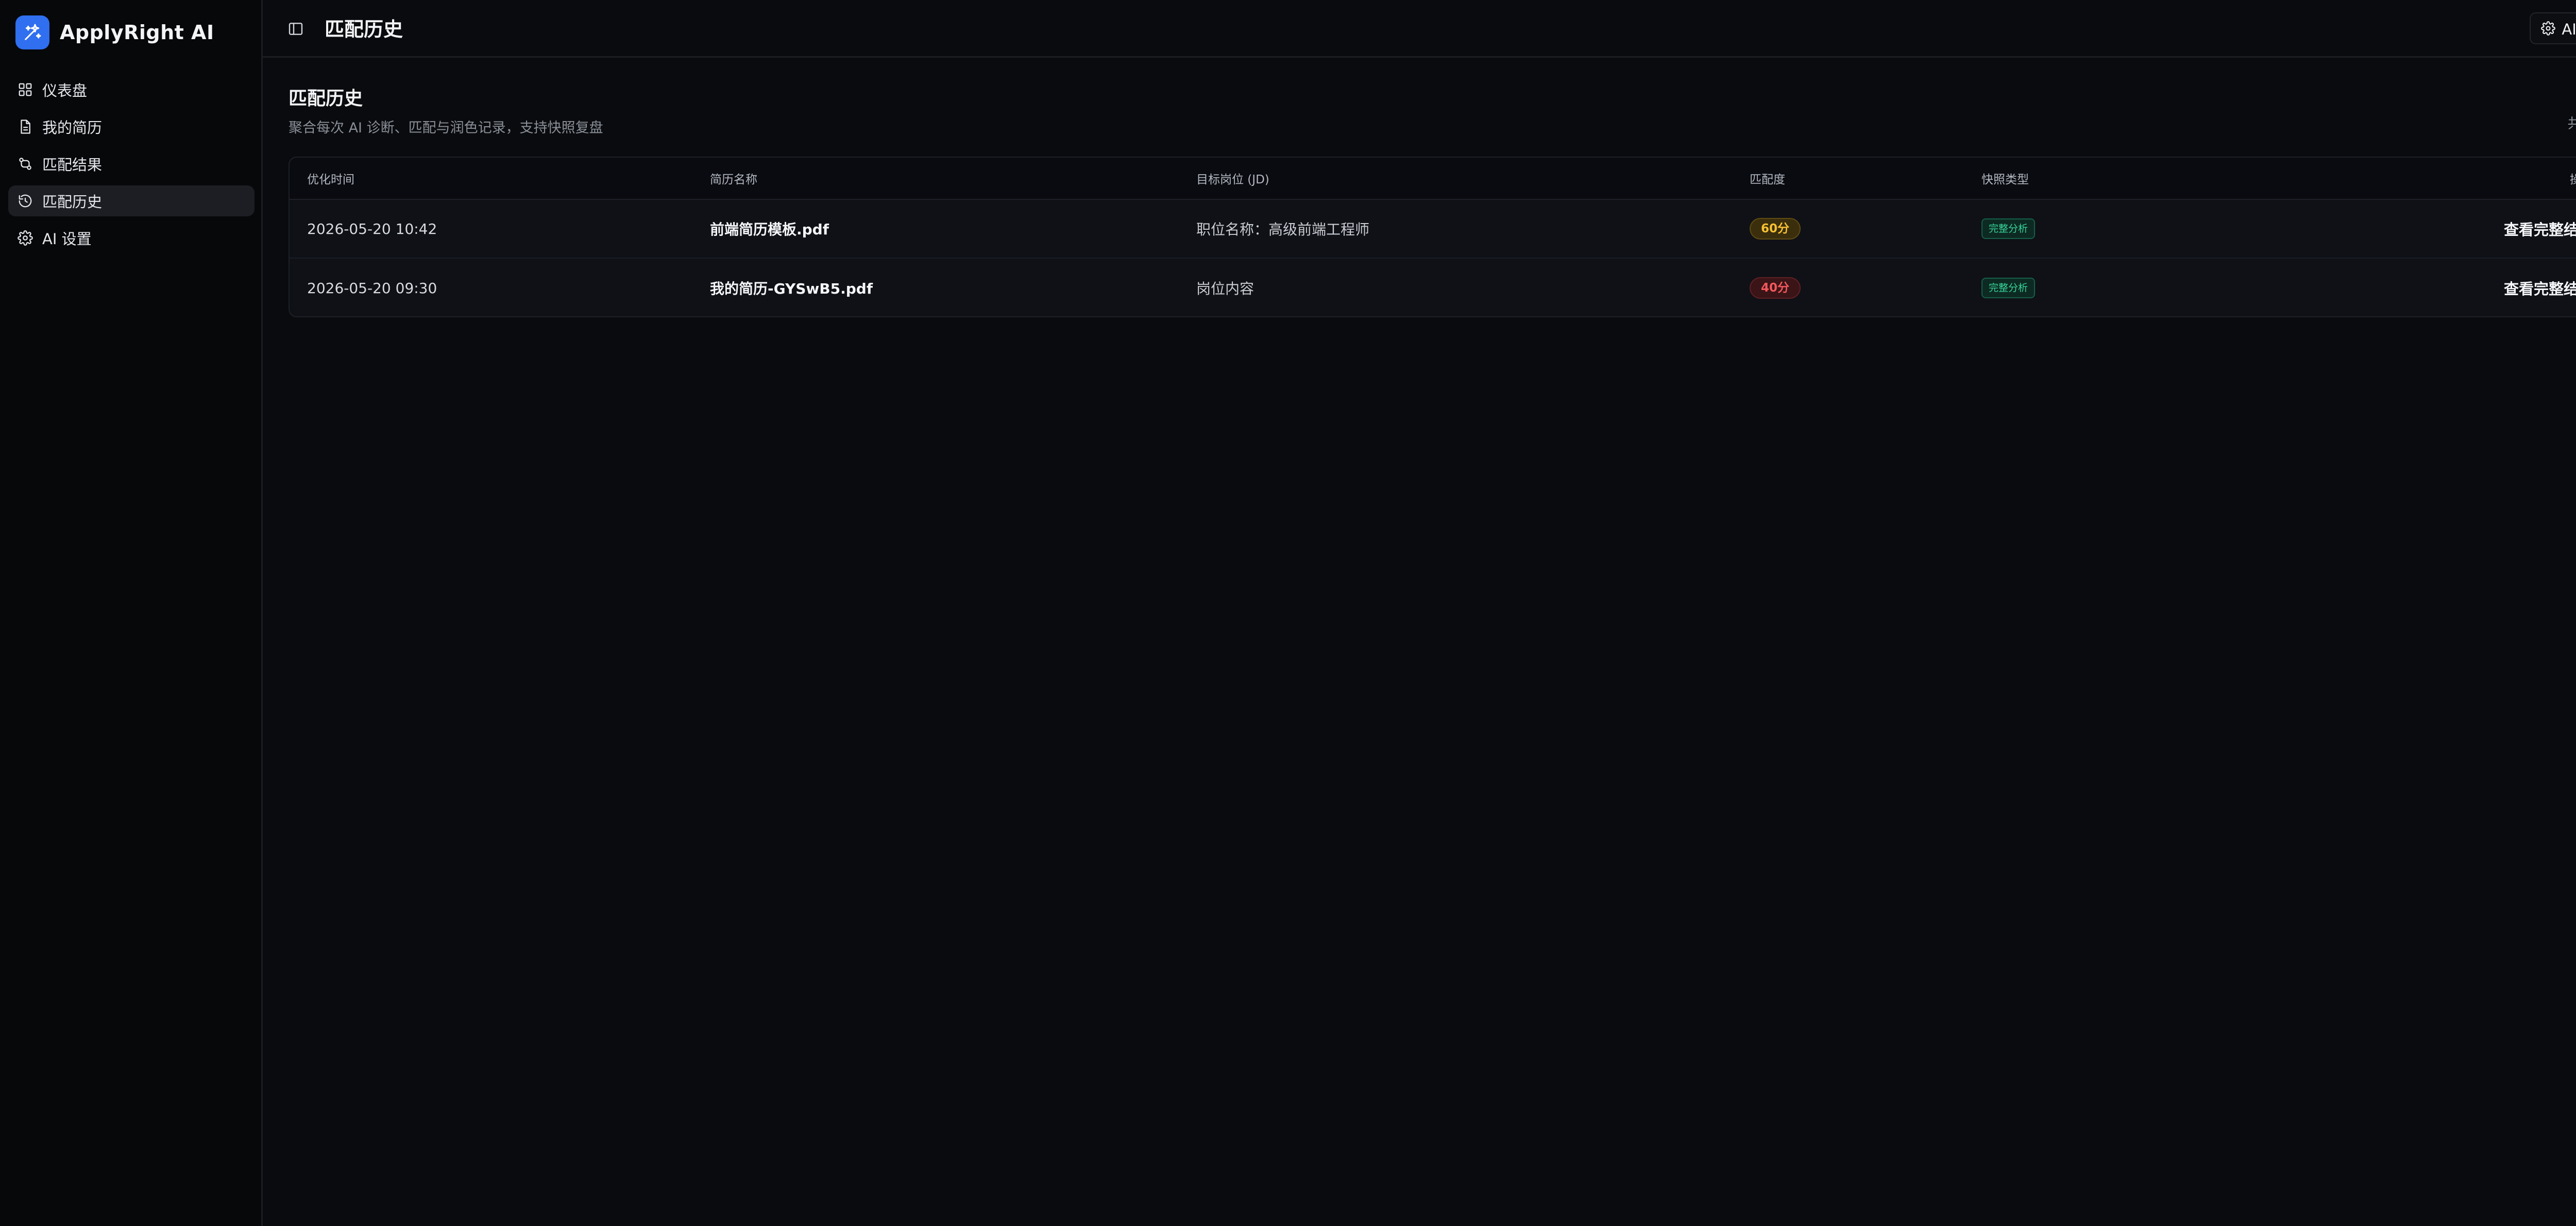 This screenshot has height=1226, width=2576. I want to click on sidebar-item-my-resume: 我的简历, so click(131, 126).